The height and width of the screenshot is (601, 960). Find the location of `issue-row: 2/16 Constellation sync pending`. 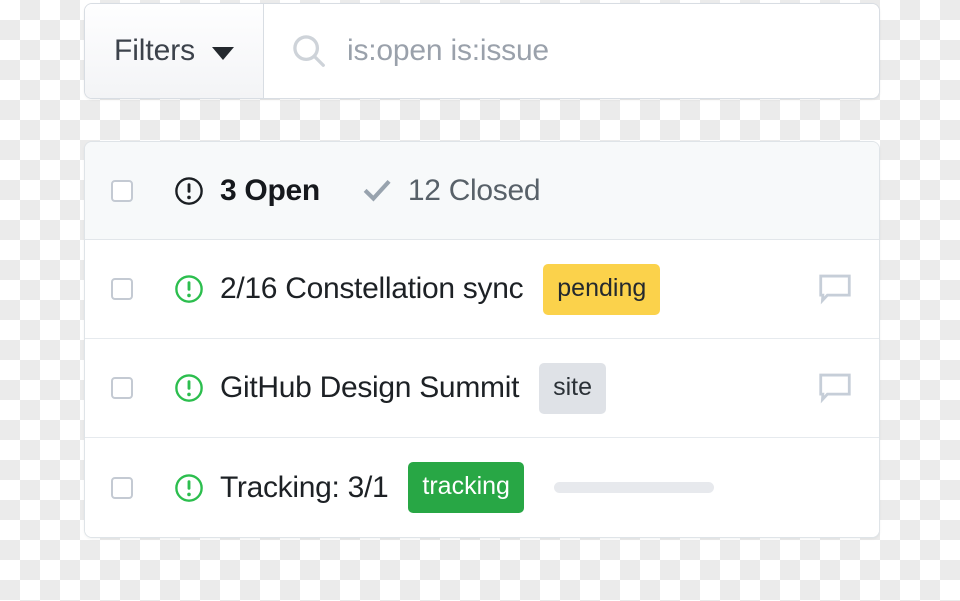

issue-row: 2/16 Constellation sync pending is located at coordinates (482, 289).